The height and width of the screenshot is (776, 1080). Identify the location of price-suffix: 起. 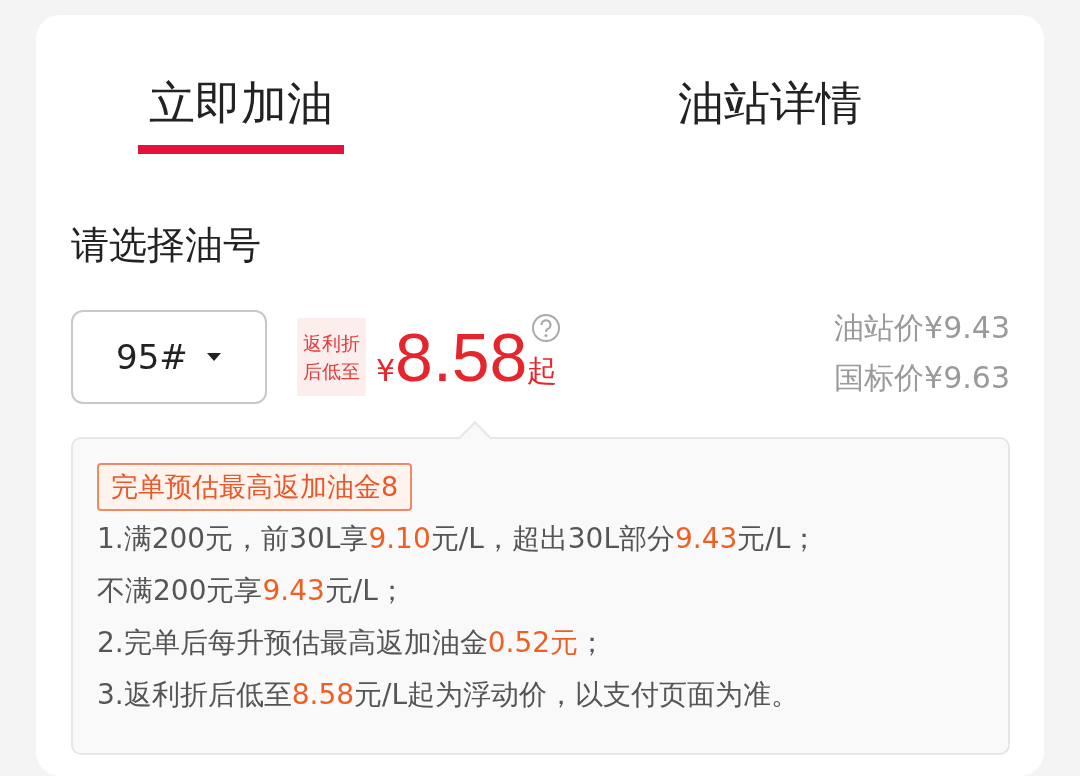
(542, 371).